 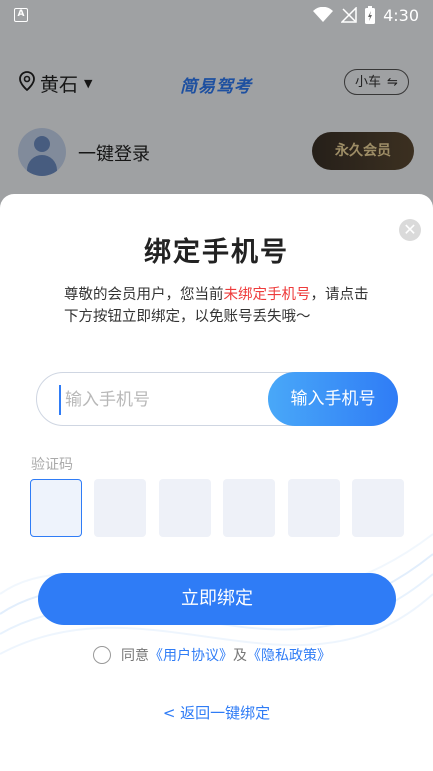 I want to click on modal-description: 尊敬的会员用户，您当前未绑定手机号，请点击下方按钮立即绑定，以免账号丢失哦～, so click(x=219, y=306).